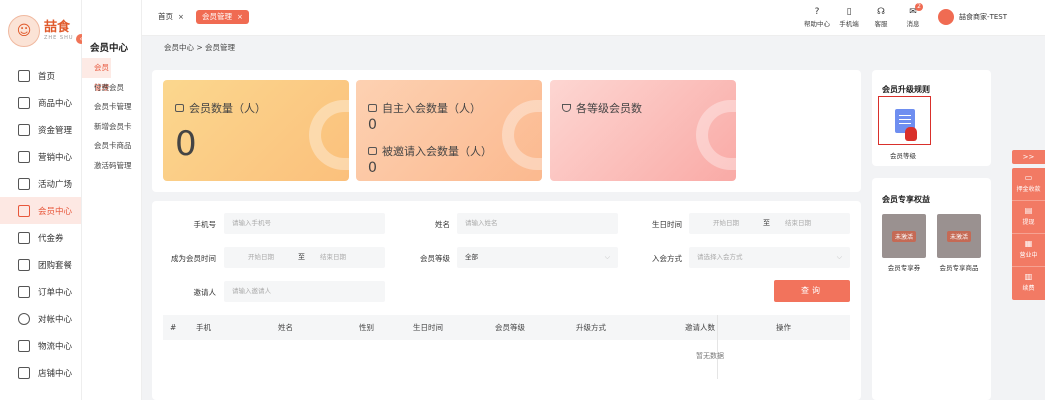  What do you see at coordinates (904, 120) in the screenshot?
I see `member-level-button` at bounding box center [904, 120].